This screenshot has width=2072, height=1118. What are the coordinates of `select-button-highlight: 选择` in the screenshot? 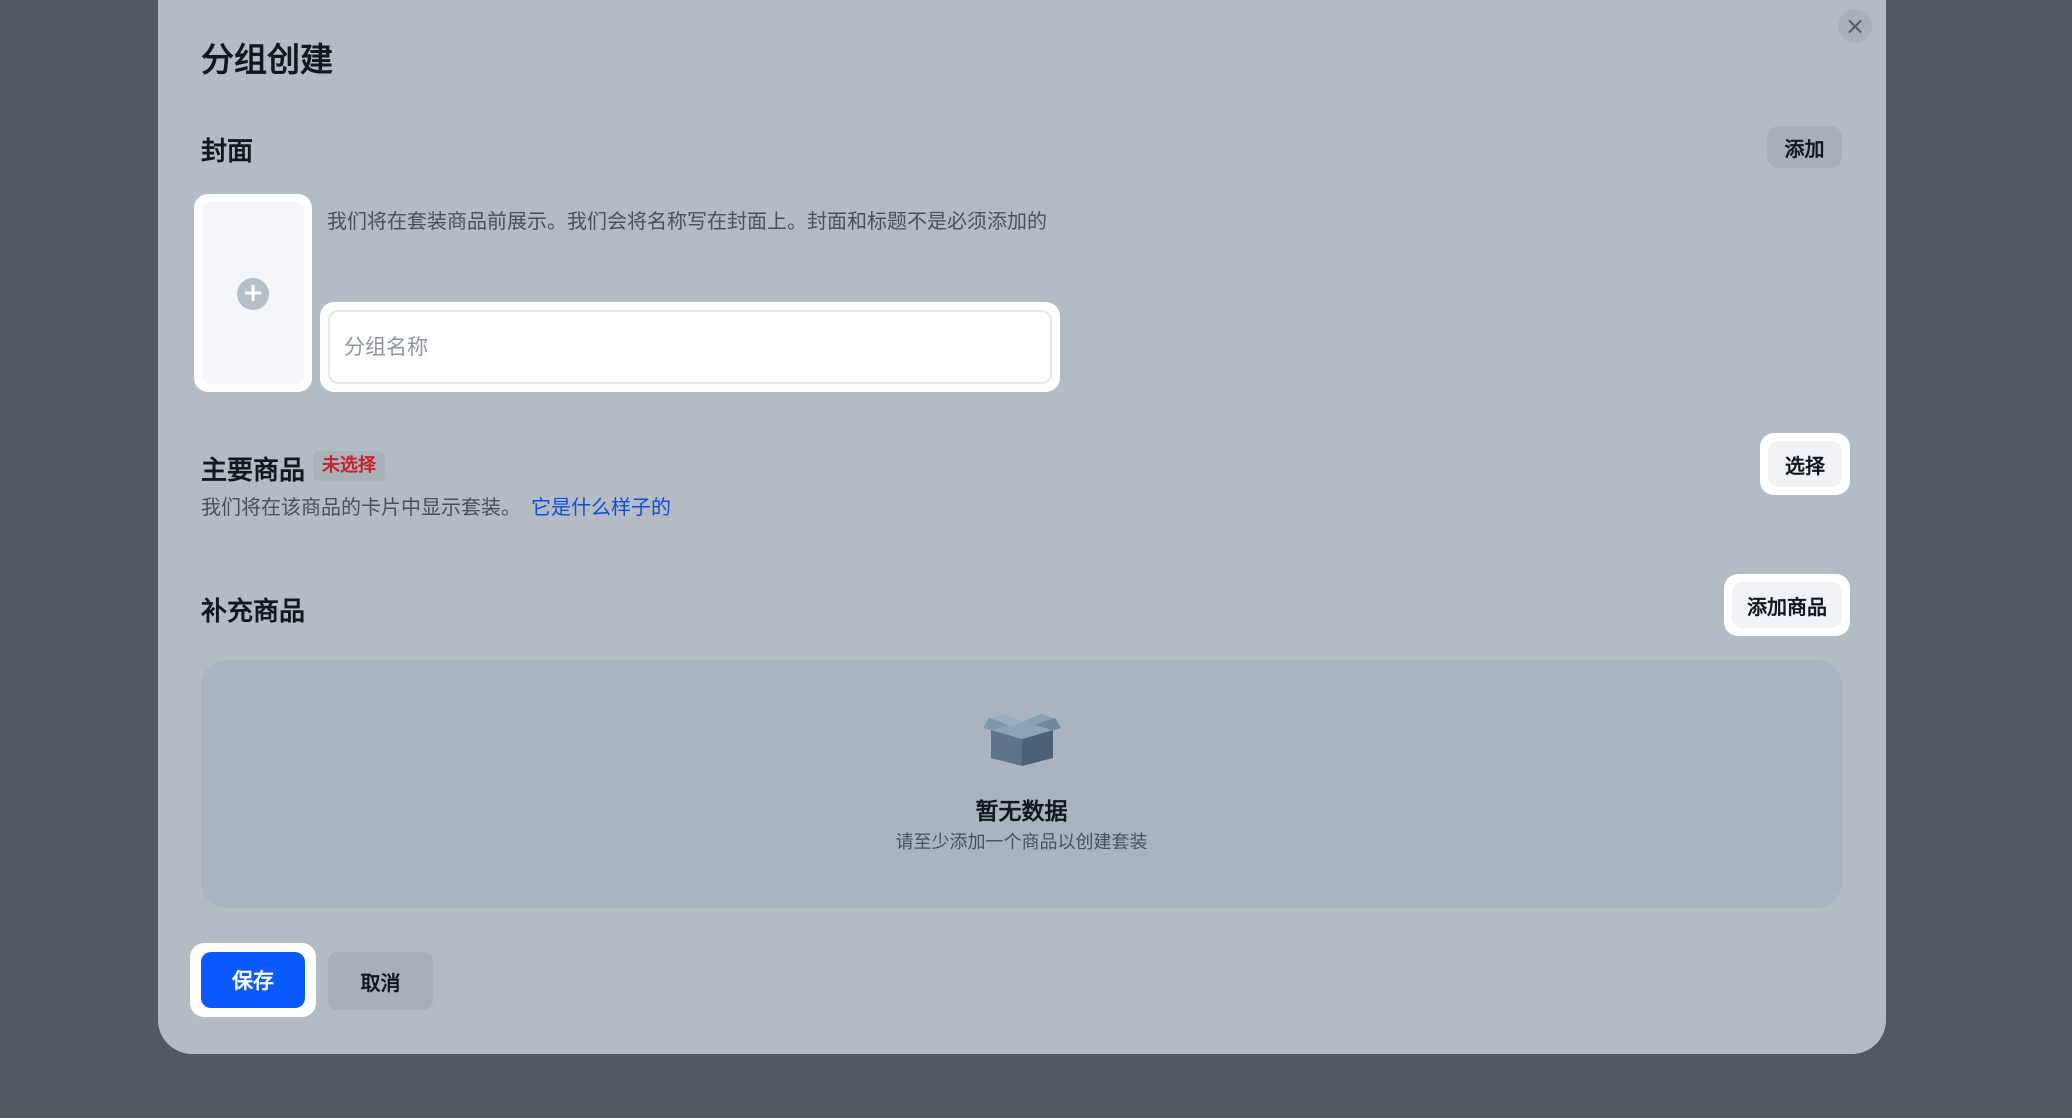 It's located at (1805, 464).